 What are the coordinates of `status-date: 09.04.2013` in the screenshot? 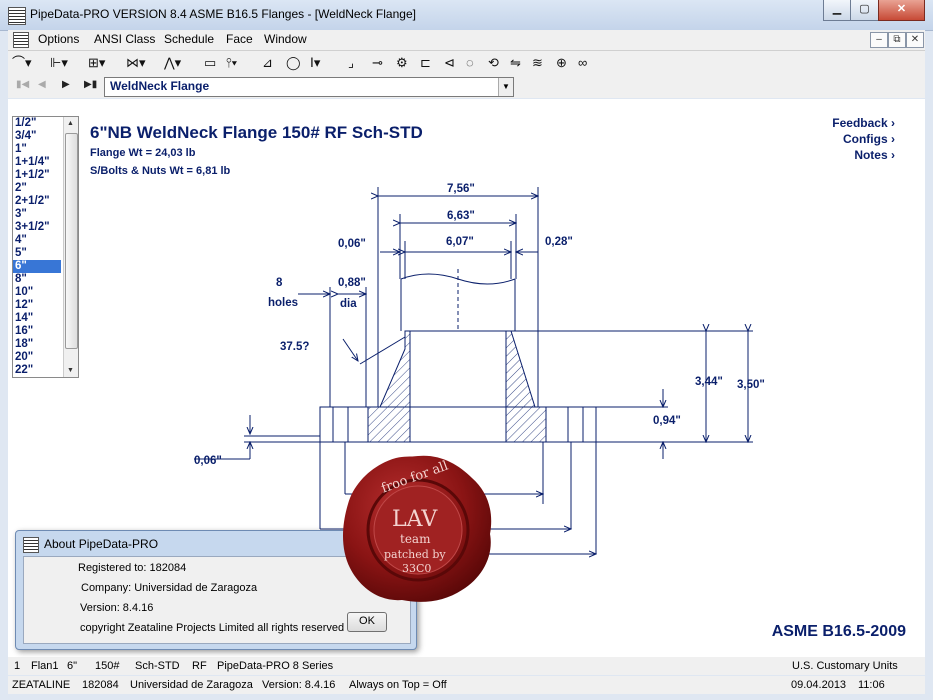 It's located at (819, 685).